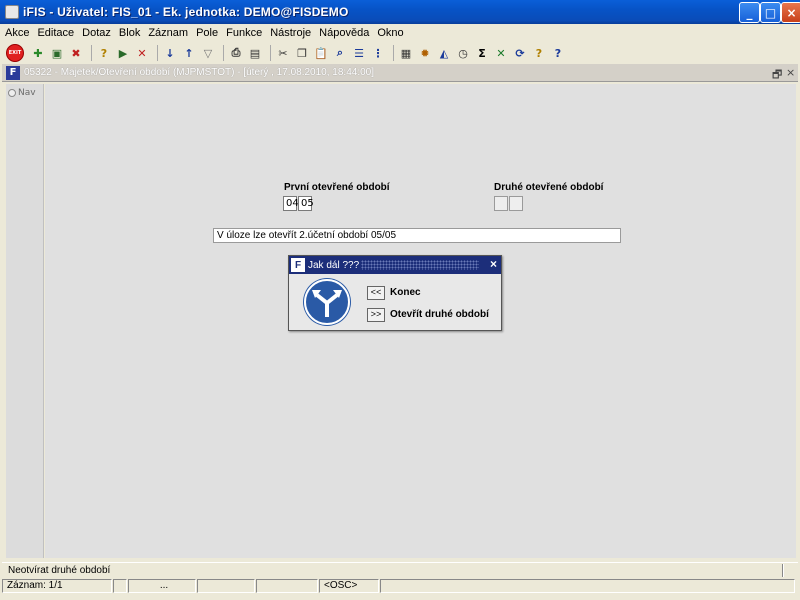 Image resolution: width=800 pixels, height=600 pixels. Describe the element at coordinates (327, 302) in the screenshot. I see `road-fork-sign-icon` at that location.